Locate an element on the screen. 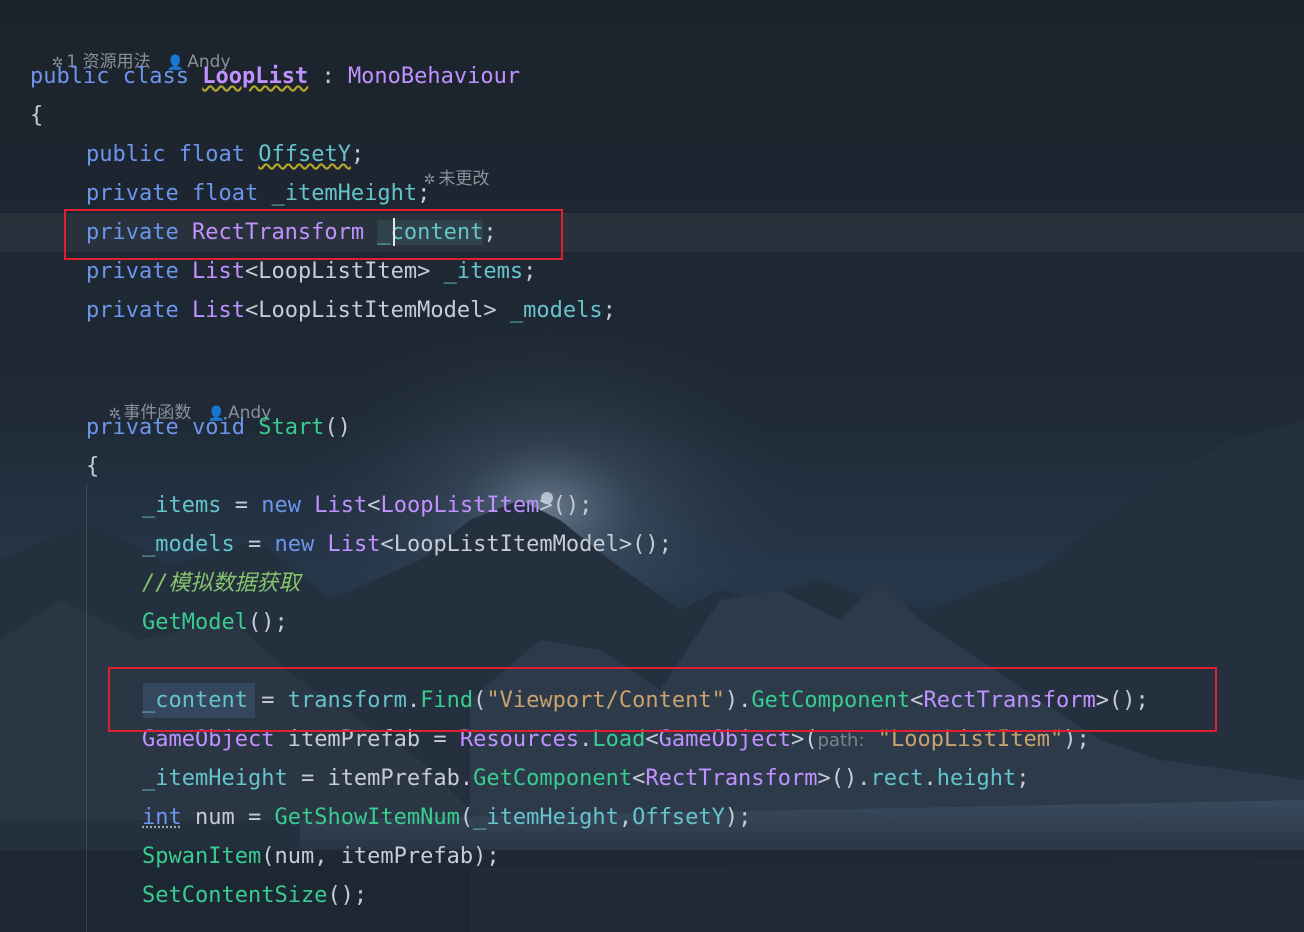  method-start: Start is located at coordinates (291, 427).